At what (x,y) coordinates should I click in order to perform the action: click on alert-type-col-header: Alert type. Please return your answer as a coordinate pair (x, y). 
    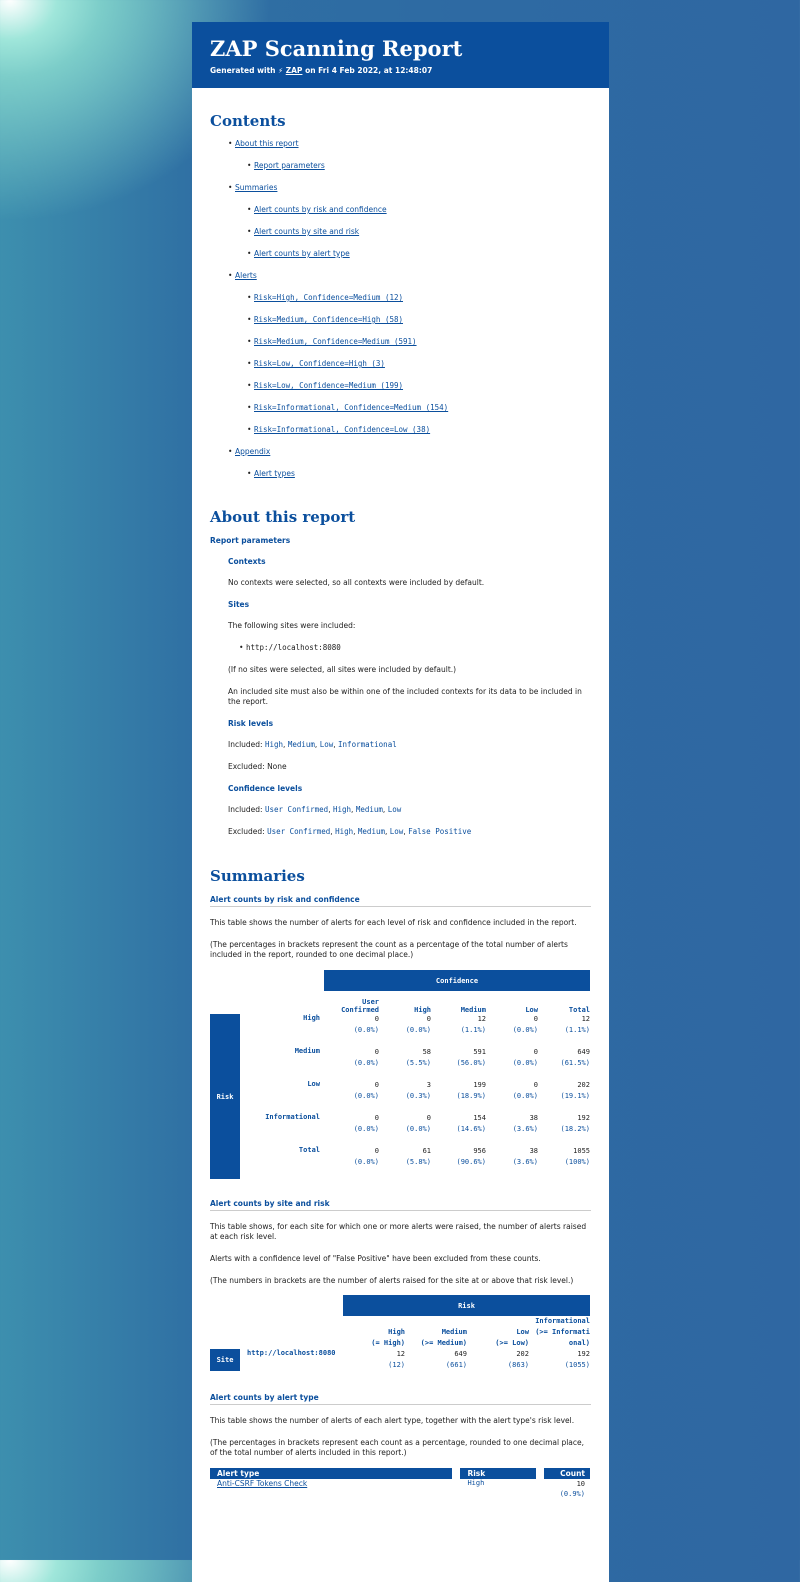
    Looking at the image, I should click on (331, 1473).